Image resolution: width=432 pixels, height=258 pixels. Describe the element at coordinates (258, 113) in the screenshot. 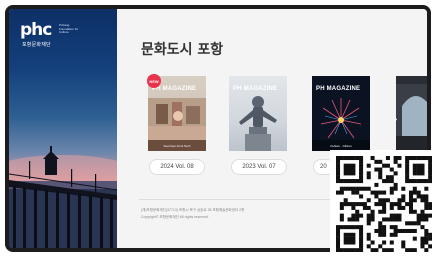

I see `magazine-cover-2023-vol07: PH MAGAZINE` at that location.